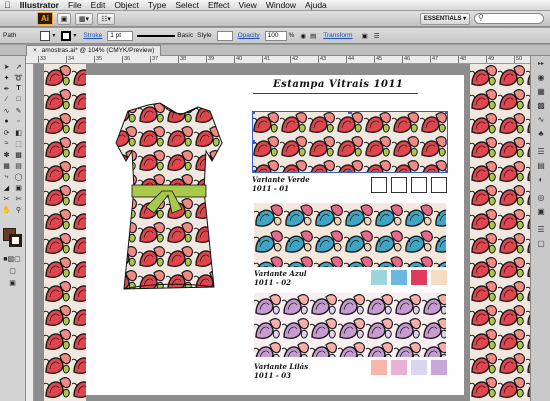 Image resolution: width=550 pixels, height=401 pixels. I want to click on left-pattern-strip, so click(65, 232).